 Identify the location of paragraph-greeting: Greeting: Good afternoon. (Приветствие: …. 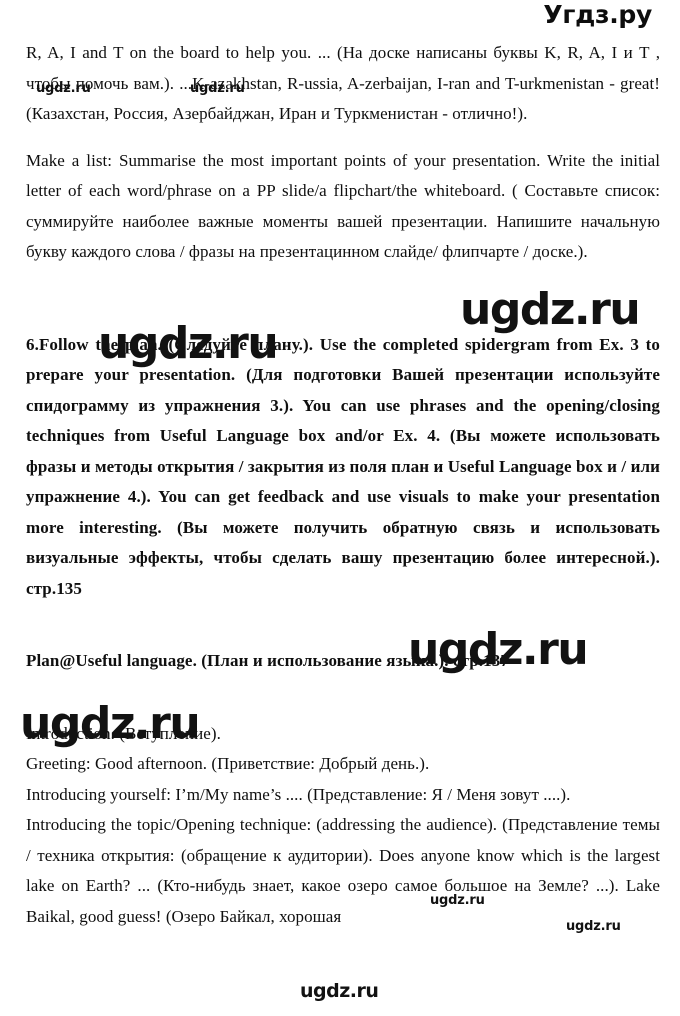
(228, 763).